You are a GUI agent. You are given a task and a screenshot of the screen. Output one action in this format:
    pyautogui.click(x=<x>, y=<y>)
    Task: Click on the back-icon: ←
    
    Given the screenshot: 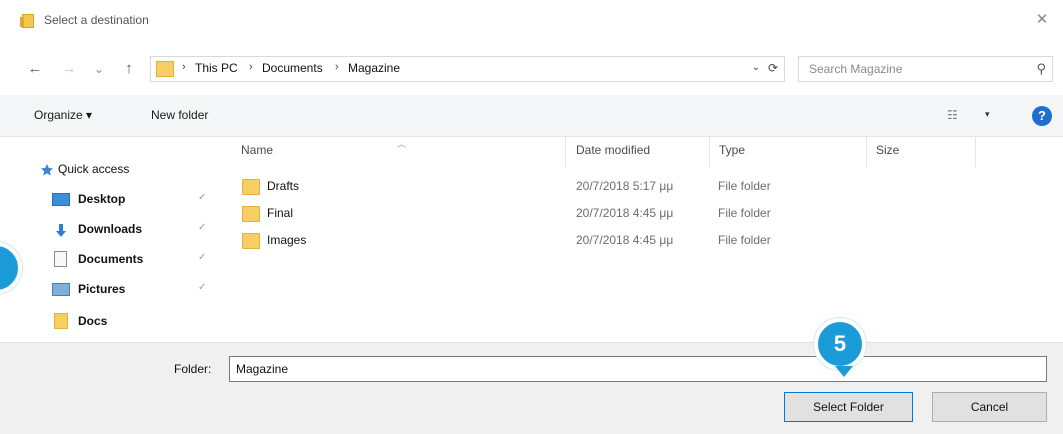 What is the action you would take?
    pyautogui.click(x=35, y=69)
    